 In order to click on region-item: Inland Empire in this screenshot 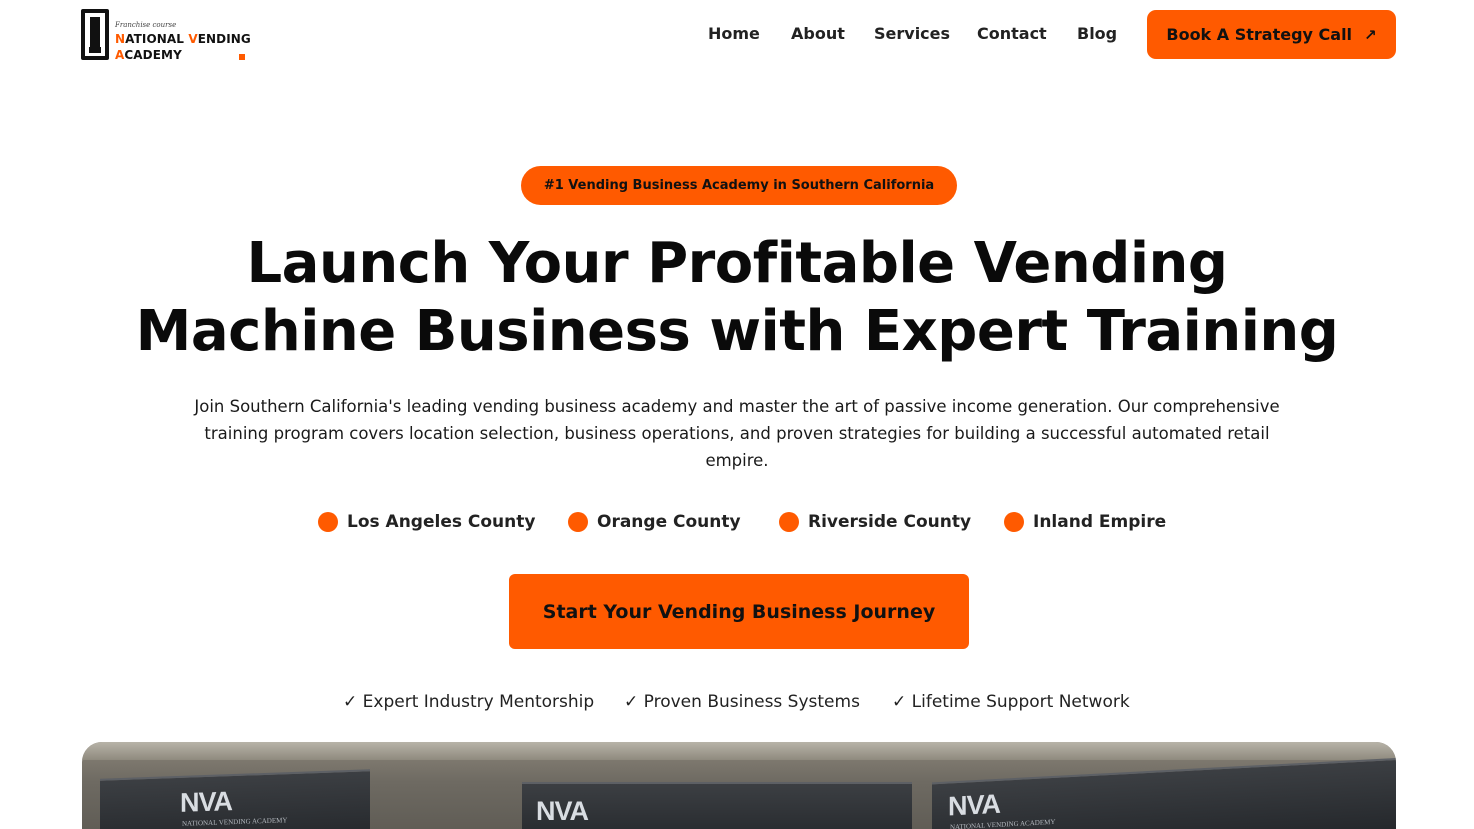, I will do `click(1085, 522)`.